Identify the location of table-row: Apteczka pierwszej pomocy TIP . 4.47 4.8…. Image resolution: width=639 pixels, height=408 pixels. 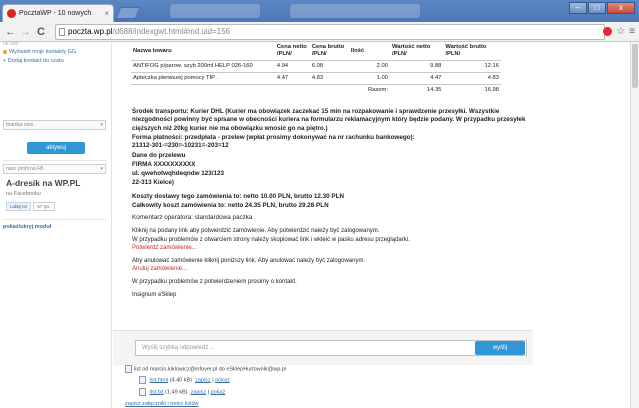
(316, 78).